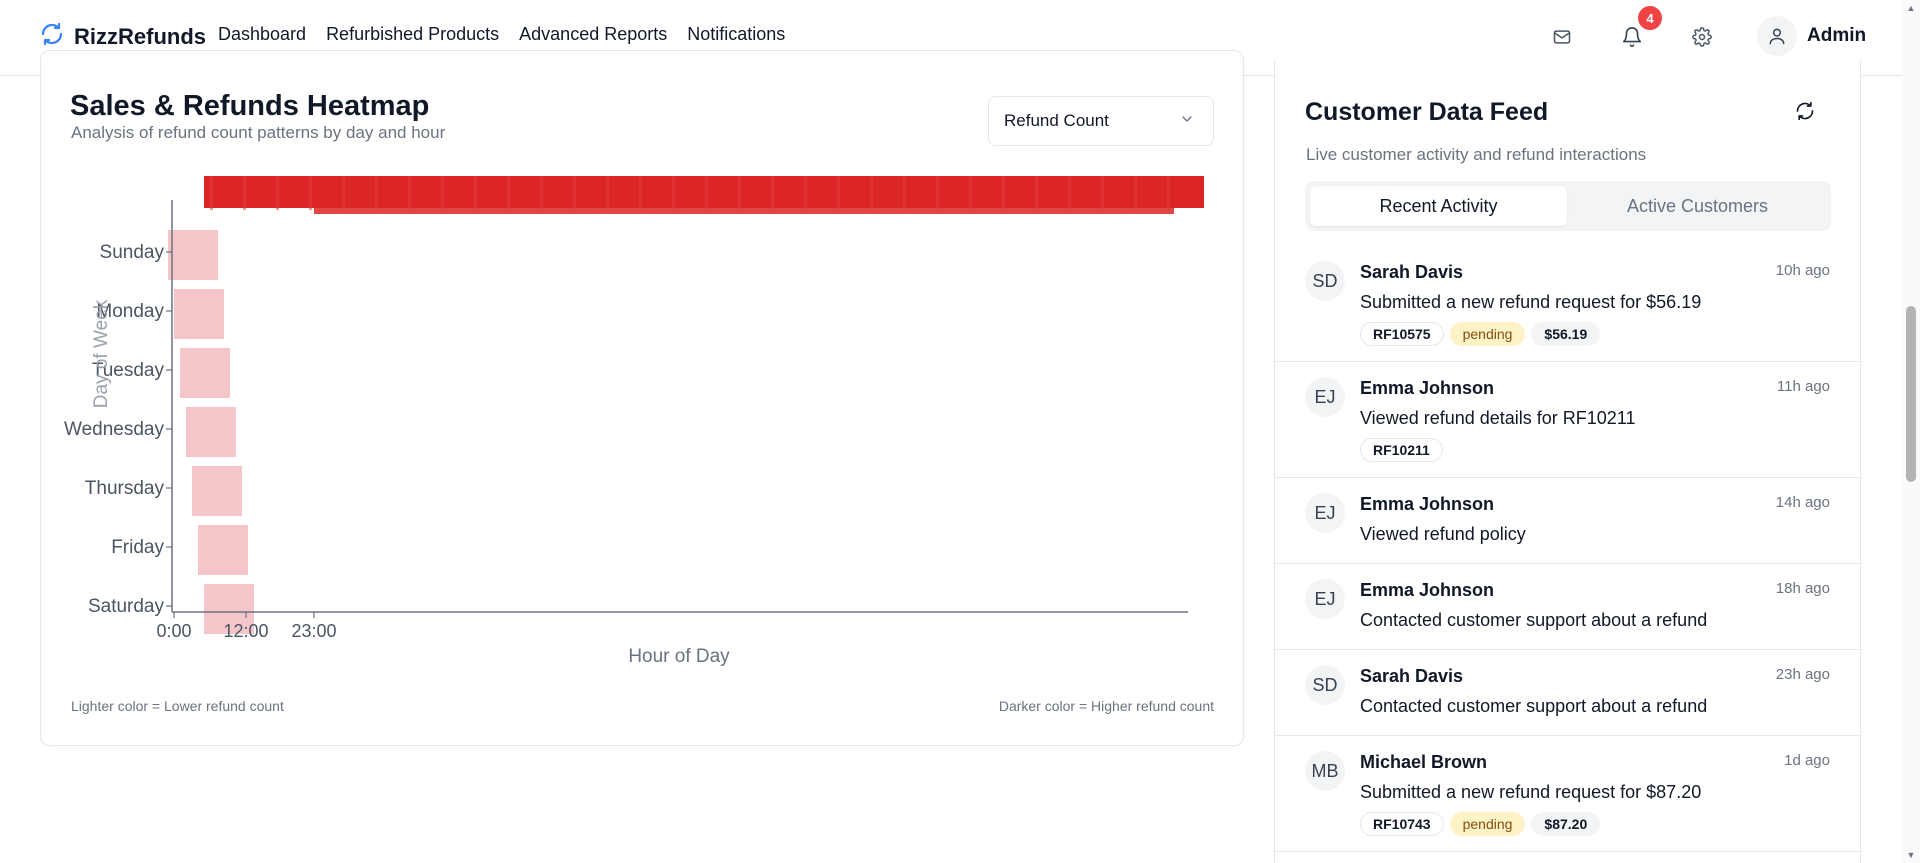  Describe the element at coordinates (1697, 206) in the screenshot. I see `tab-active-customers: Active Customers` at that location.